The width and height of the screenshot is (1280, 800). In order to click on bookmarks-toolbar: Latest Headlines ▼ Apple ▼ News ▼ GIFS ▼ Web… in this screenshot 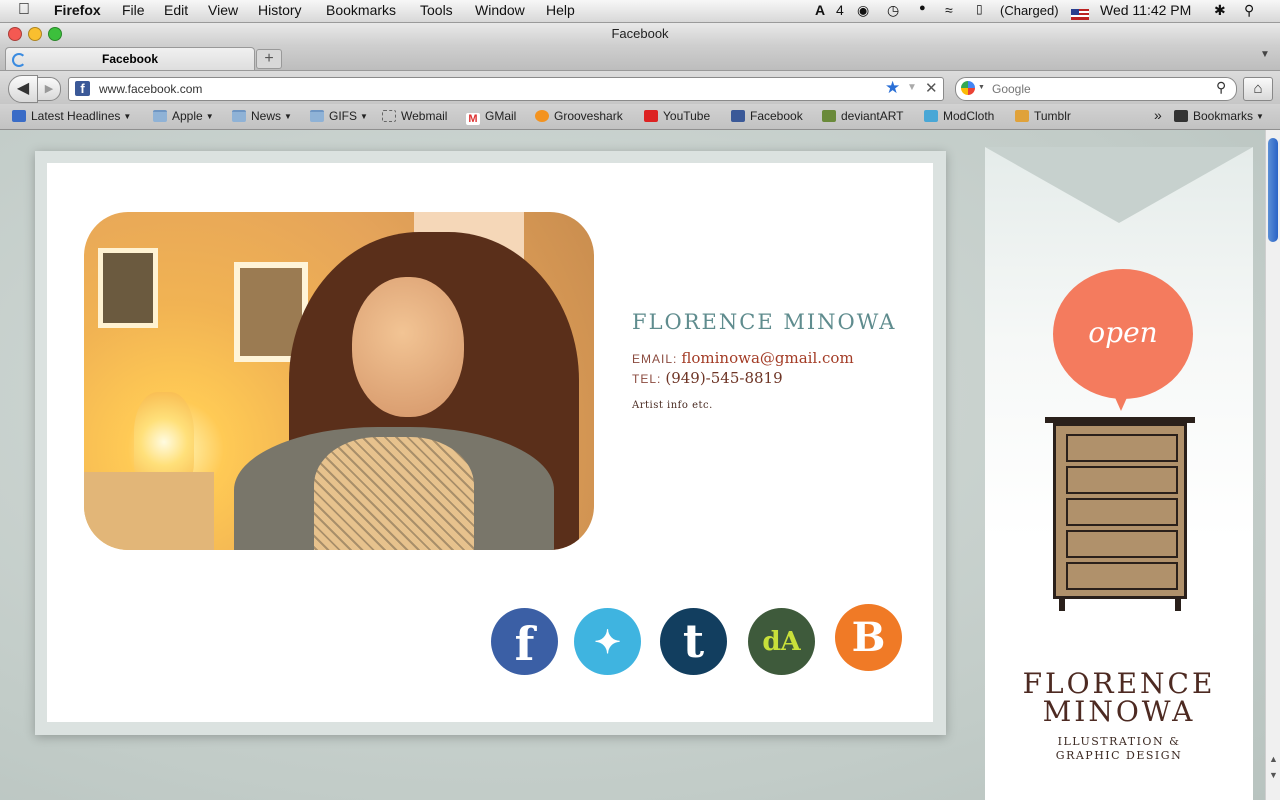, I will do `click(640, 117)`.